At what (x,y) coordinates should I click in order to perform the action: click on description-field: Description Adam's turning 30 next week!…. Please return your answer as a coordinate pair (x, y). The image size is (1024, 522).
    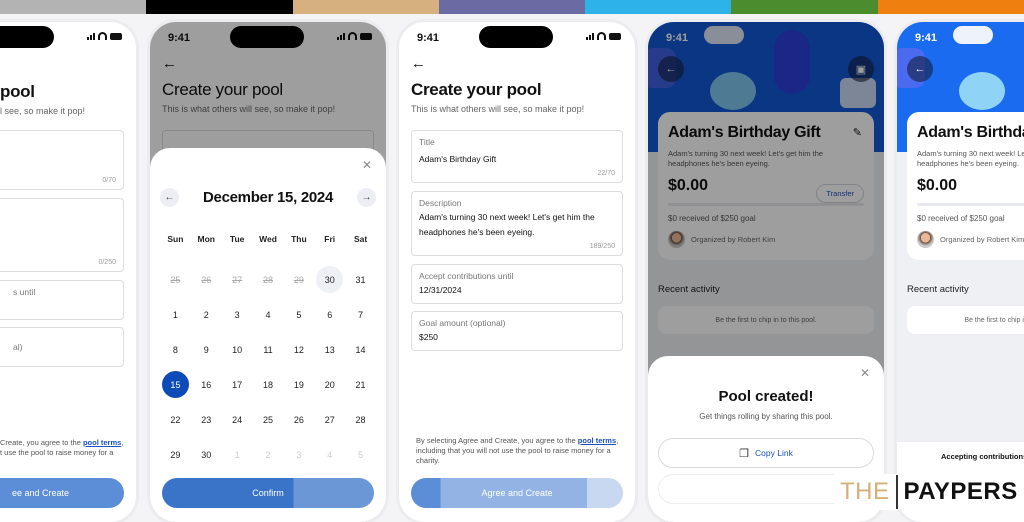
    Looking at the image, I should click on (517, 223).